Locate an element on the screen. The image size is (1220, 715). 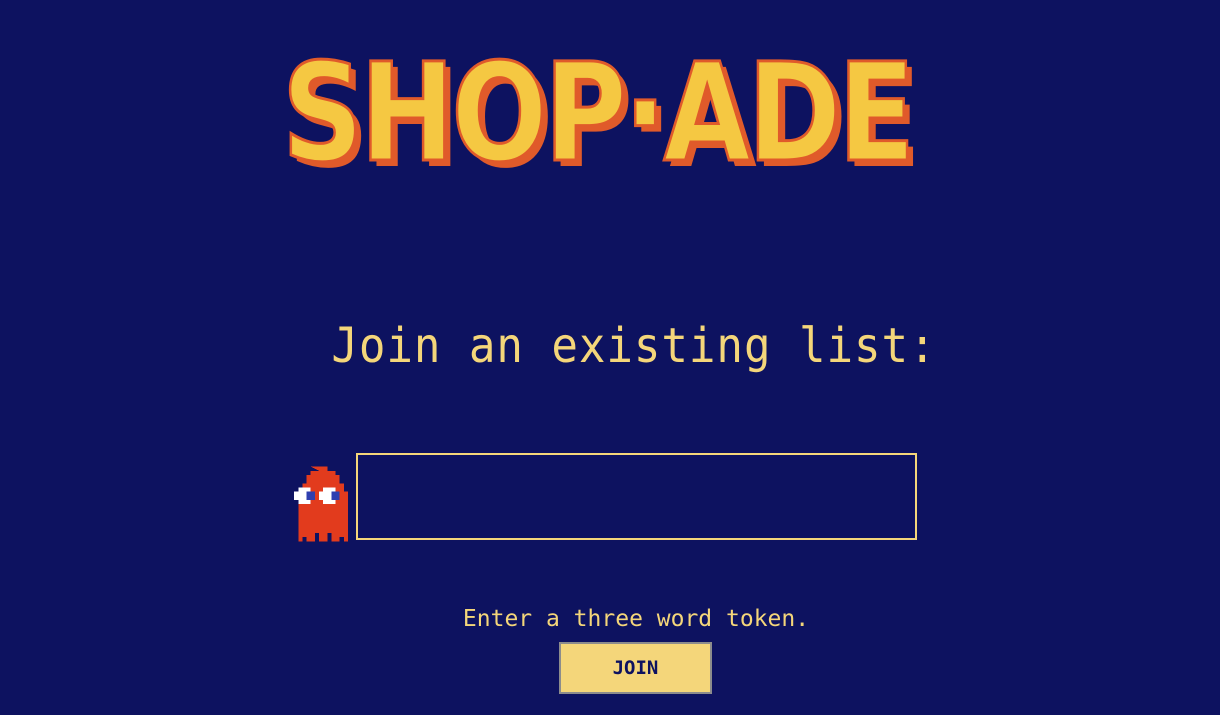
join-button: JOIN is located at coordinates (635, 668).